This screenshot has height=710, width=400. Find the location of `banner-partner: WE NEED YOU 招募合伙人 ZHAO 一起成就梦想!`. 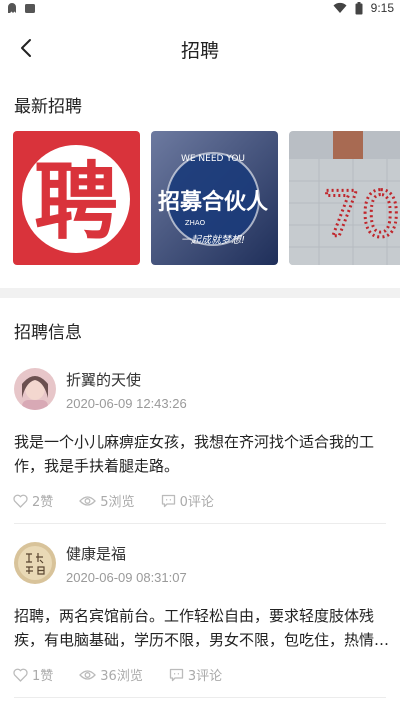

banner-partner: WE NEED YOU 招募合伙人 ZHAO 一起成就梦想! is located at coordinates (214, 198).